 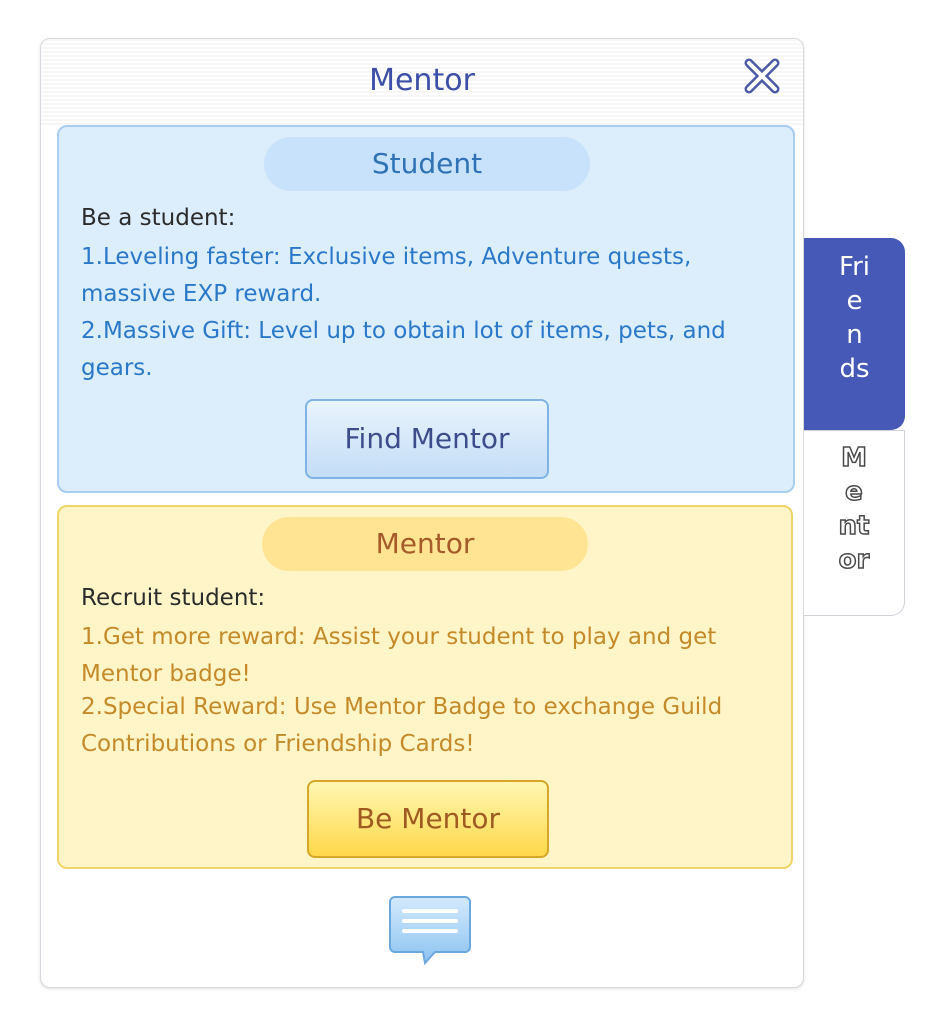 I want to click on student-intro: Be a student:, so click(x=158, y=218).